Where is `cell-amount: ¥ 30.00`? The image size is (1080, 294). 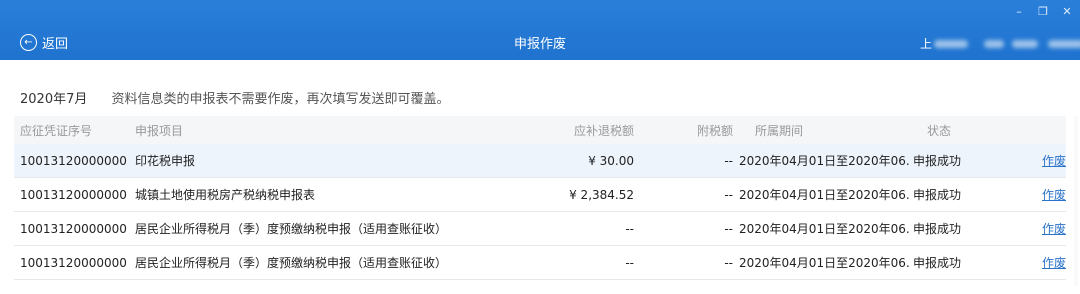 cell-amount: ¥ 30.00 is located at coordinates (611, 160).